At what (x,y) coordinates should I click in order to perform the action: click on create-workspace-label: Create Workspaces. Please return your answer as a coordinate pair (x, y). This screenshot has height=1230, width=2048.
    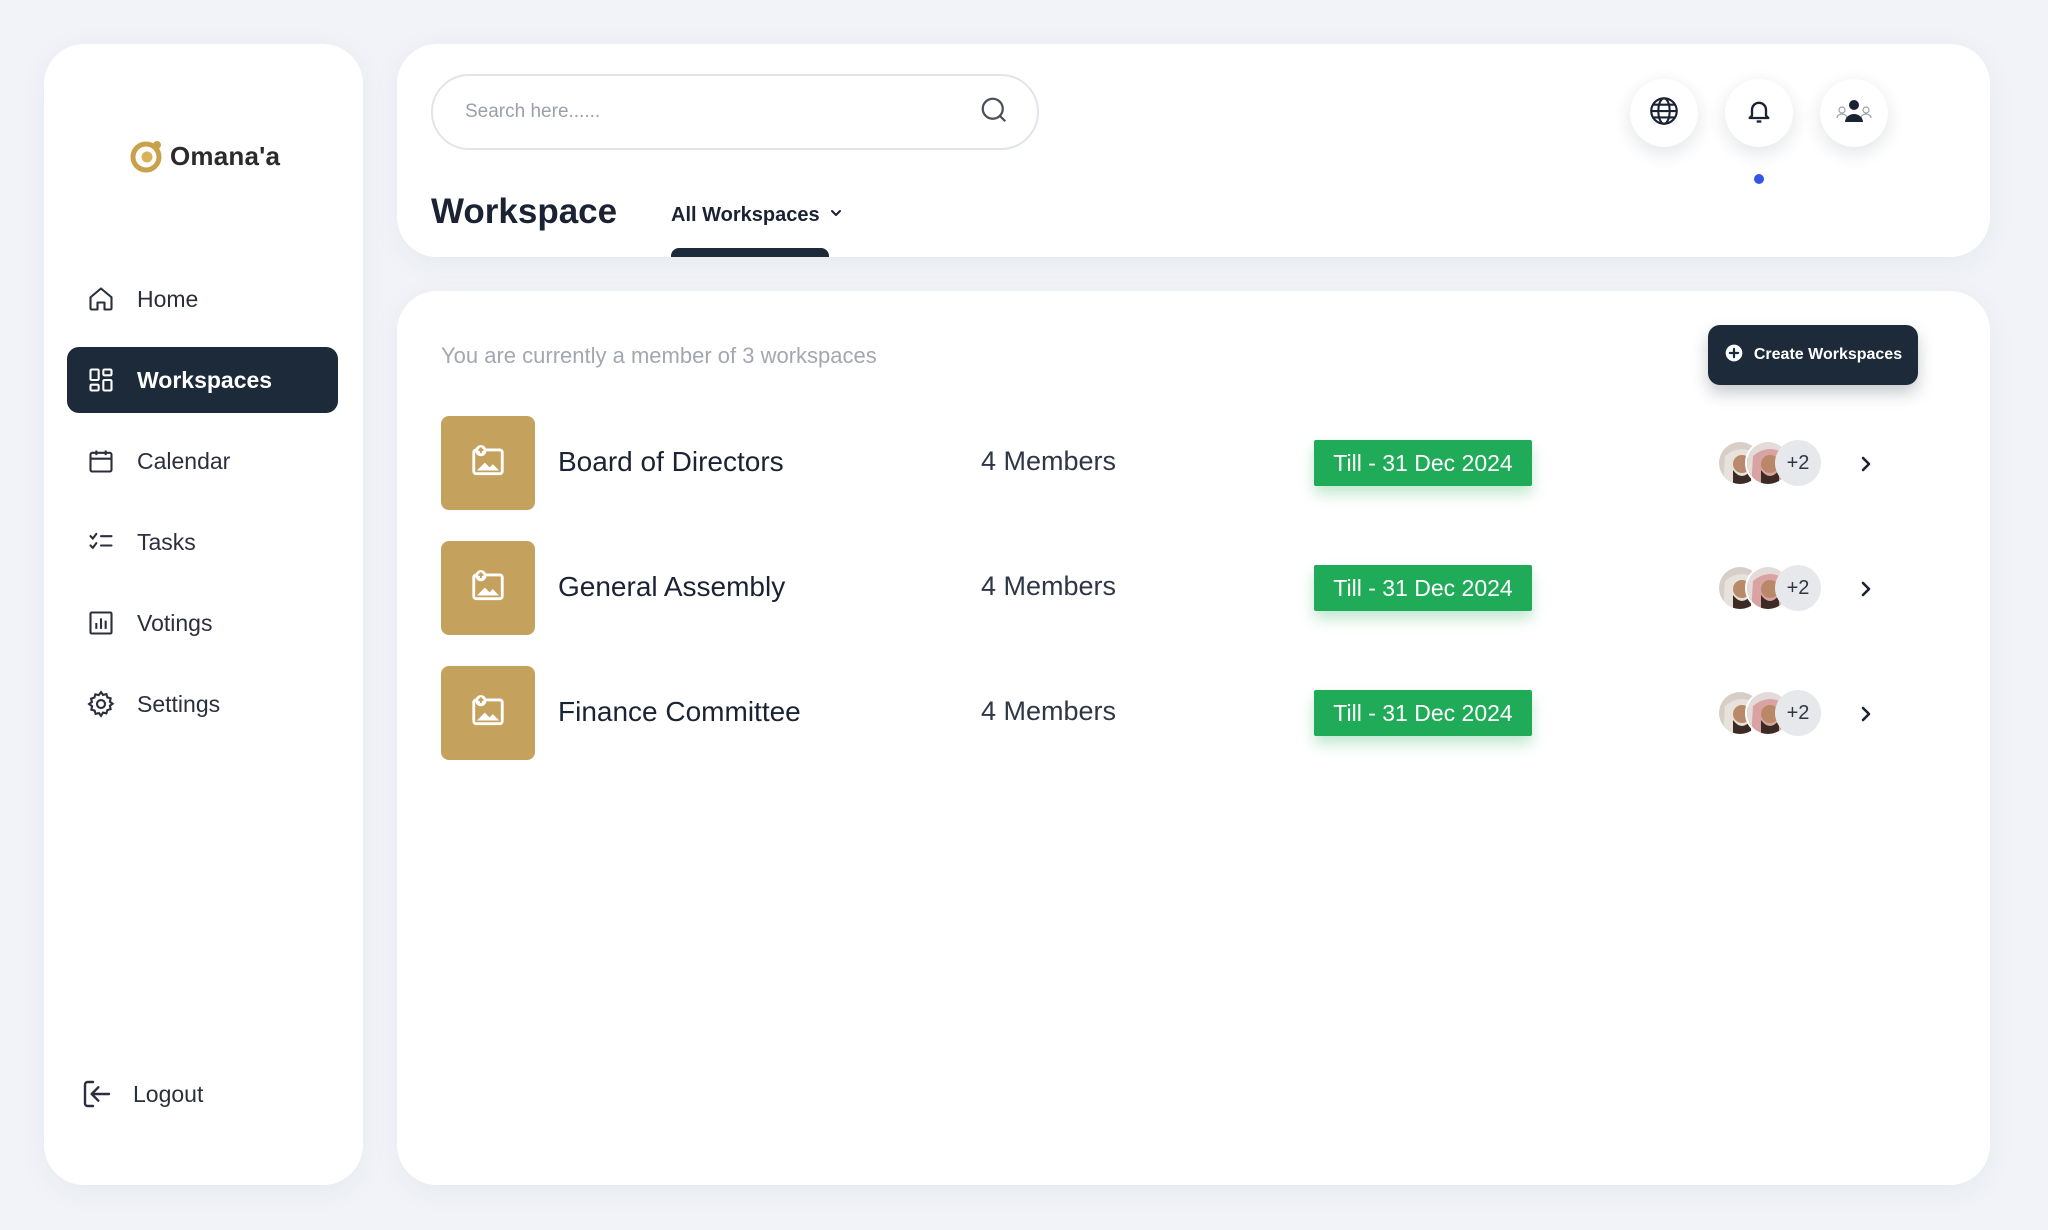
    Looking at the image, I should click on (1828, 354).